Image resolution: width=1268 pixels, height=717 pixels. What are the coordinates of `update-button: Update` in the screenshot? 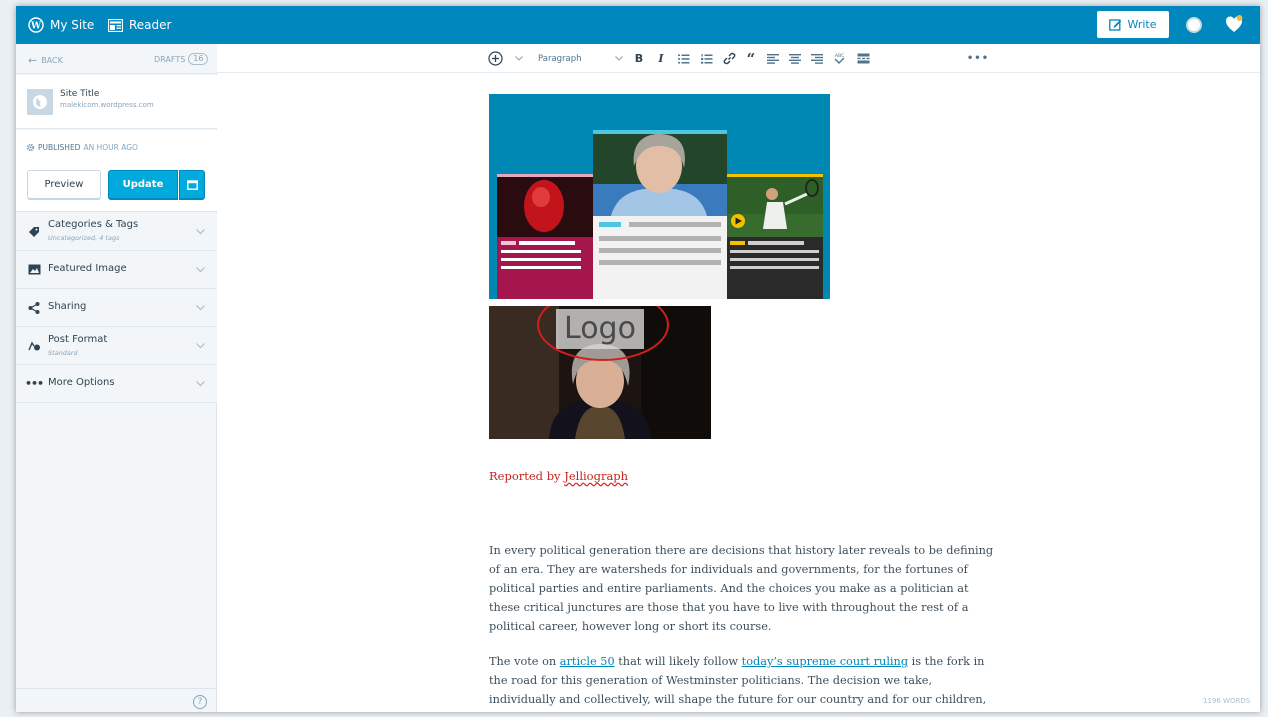 It's located at (143, 185).